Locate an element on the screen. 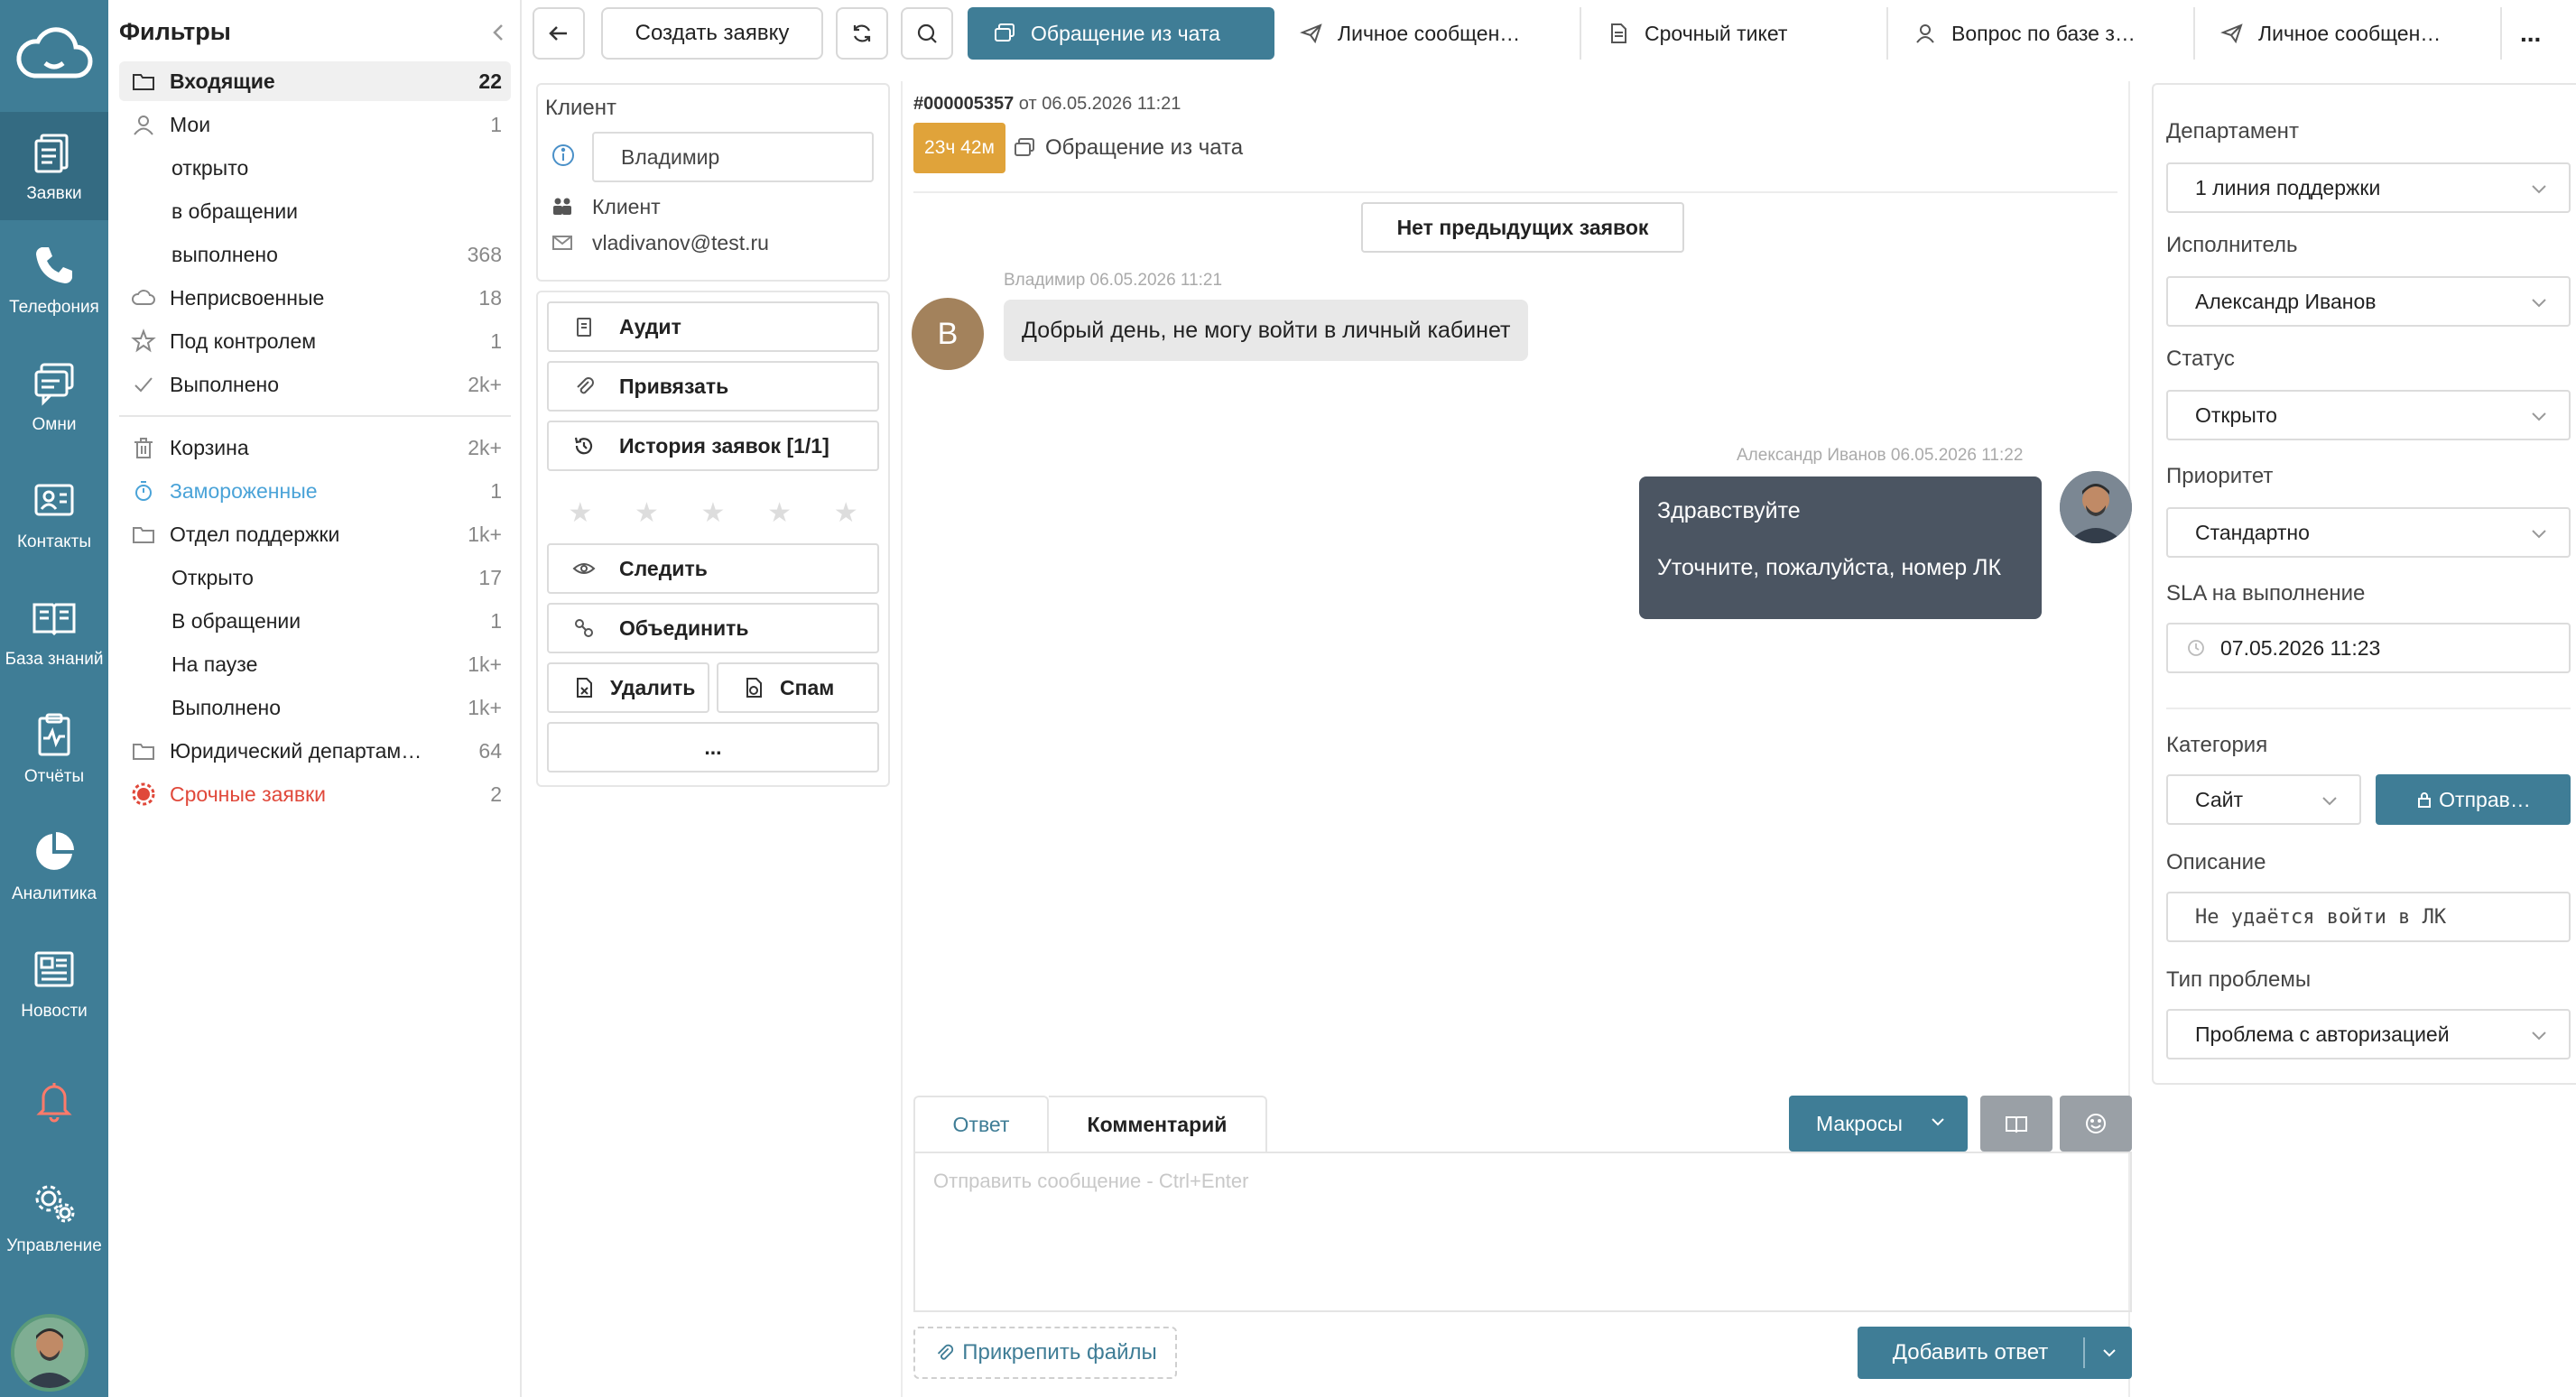  create-ticket-button: Создать заявку is located at coordinates (712, 33).